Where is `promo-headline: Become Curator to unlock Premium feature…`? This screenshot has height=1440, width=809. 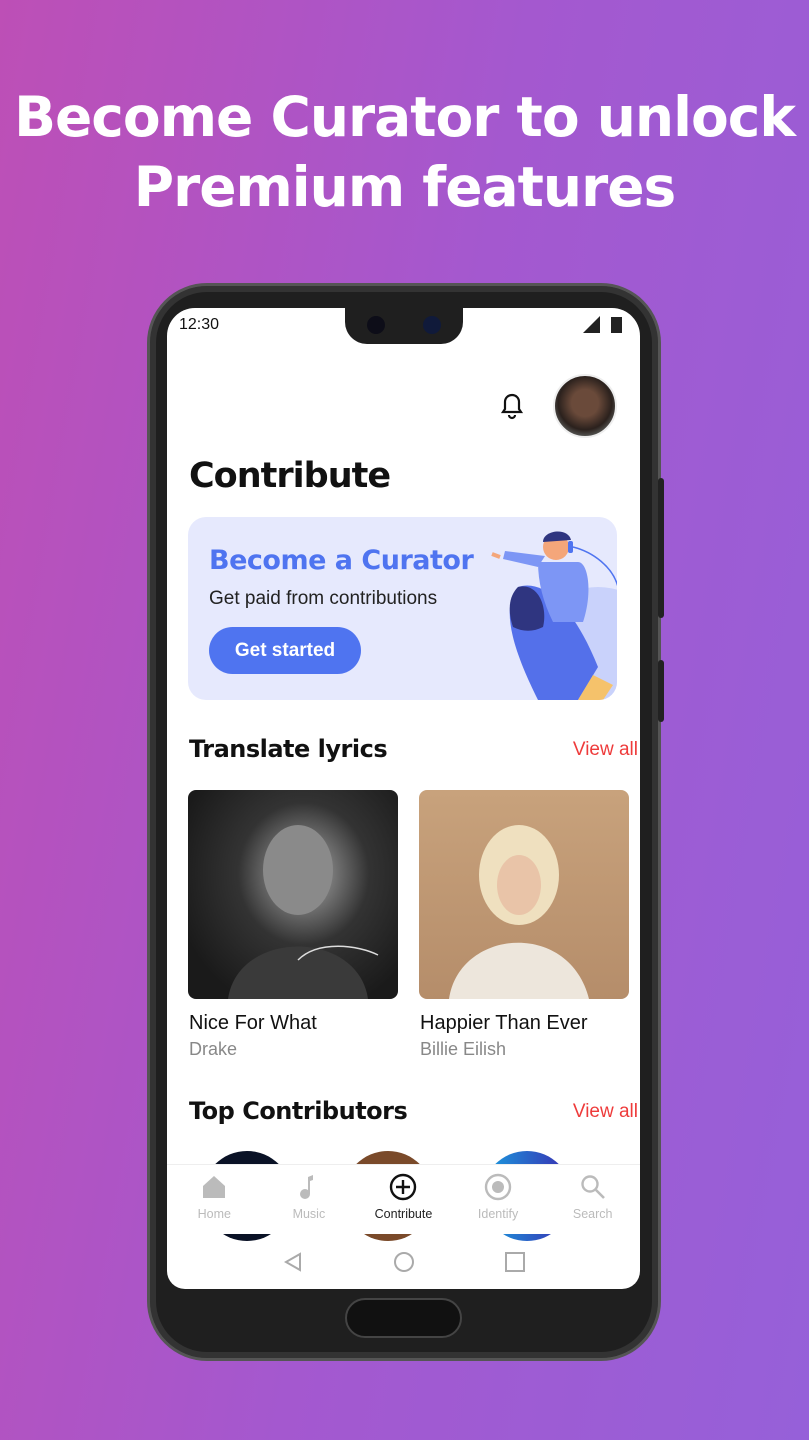 promo-headline: Become Curator to unlock Premium feature… is located at coordinates (404, 152).